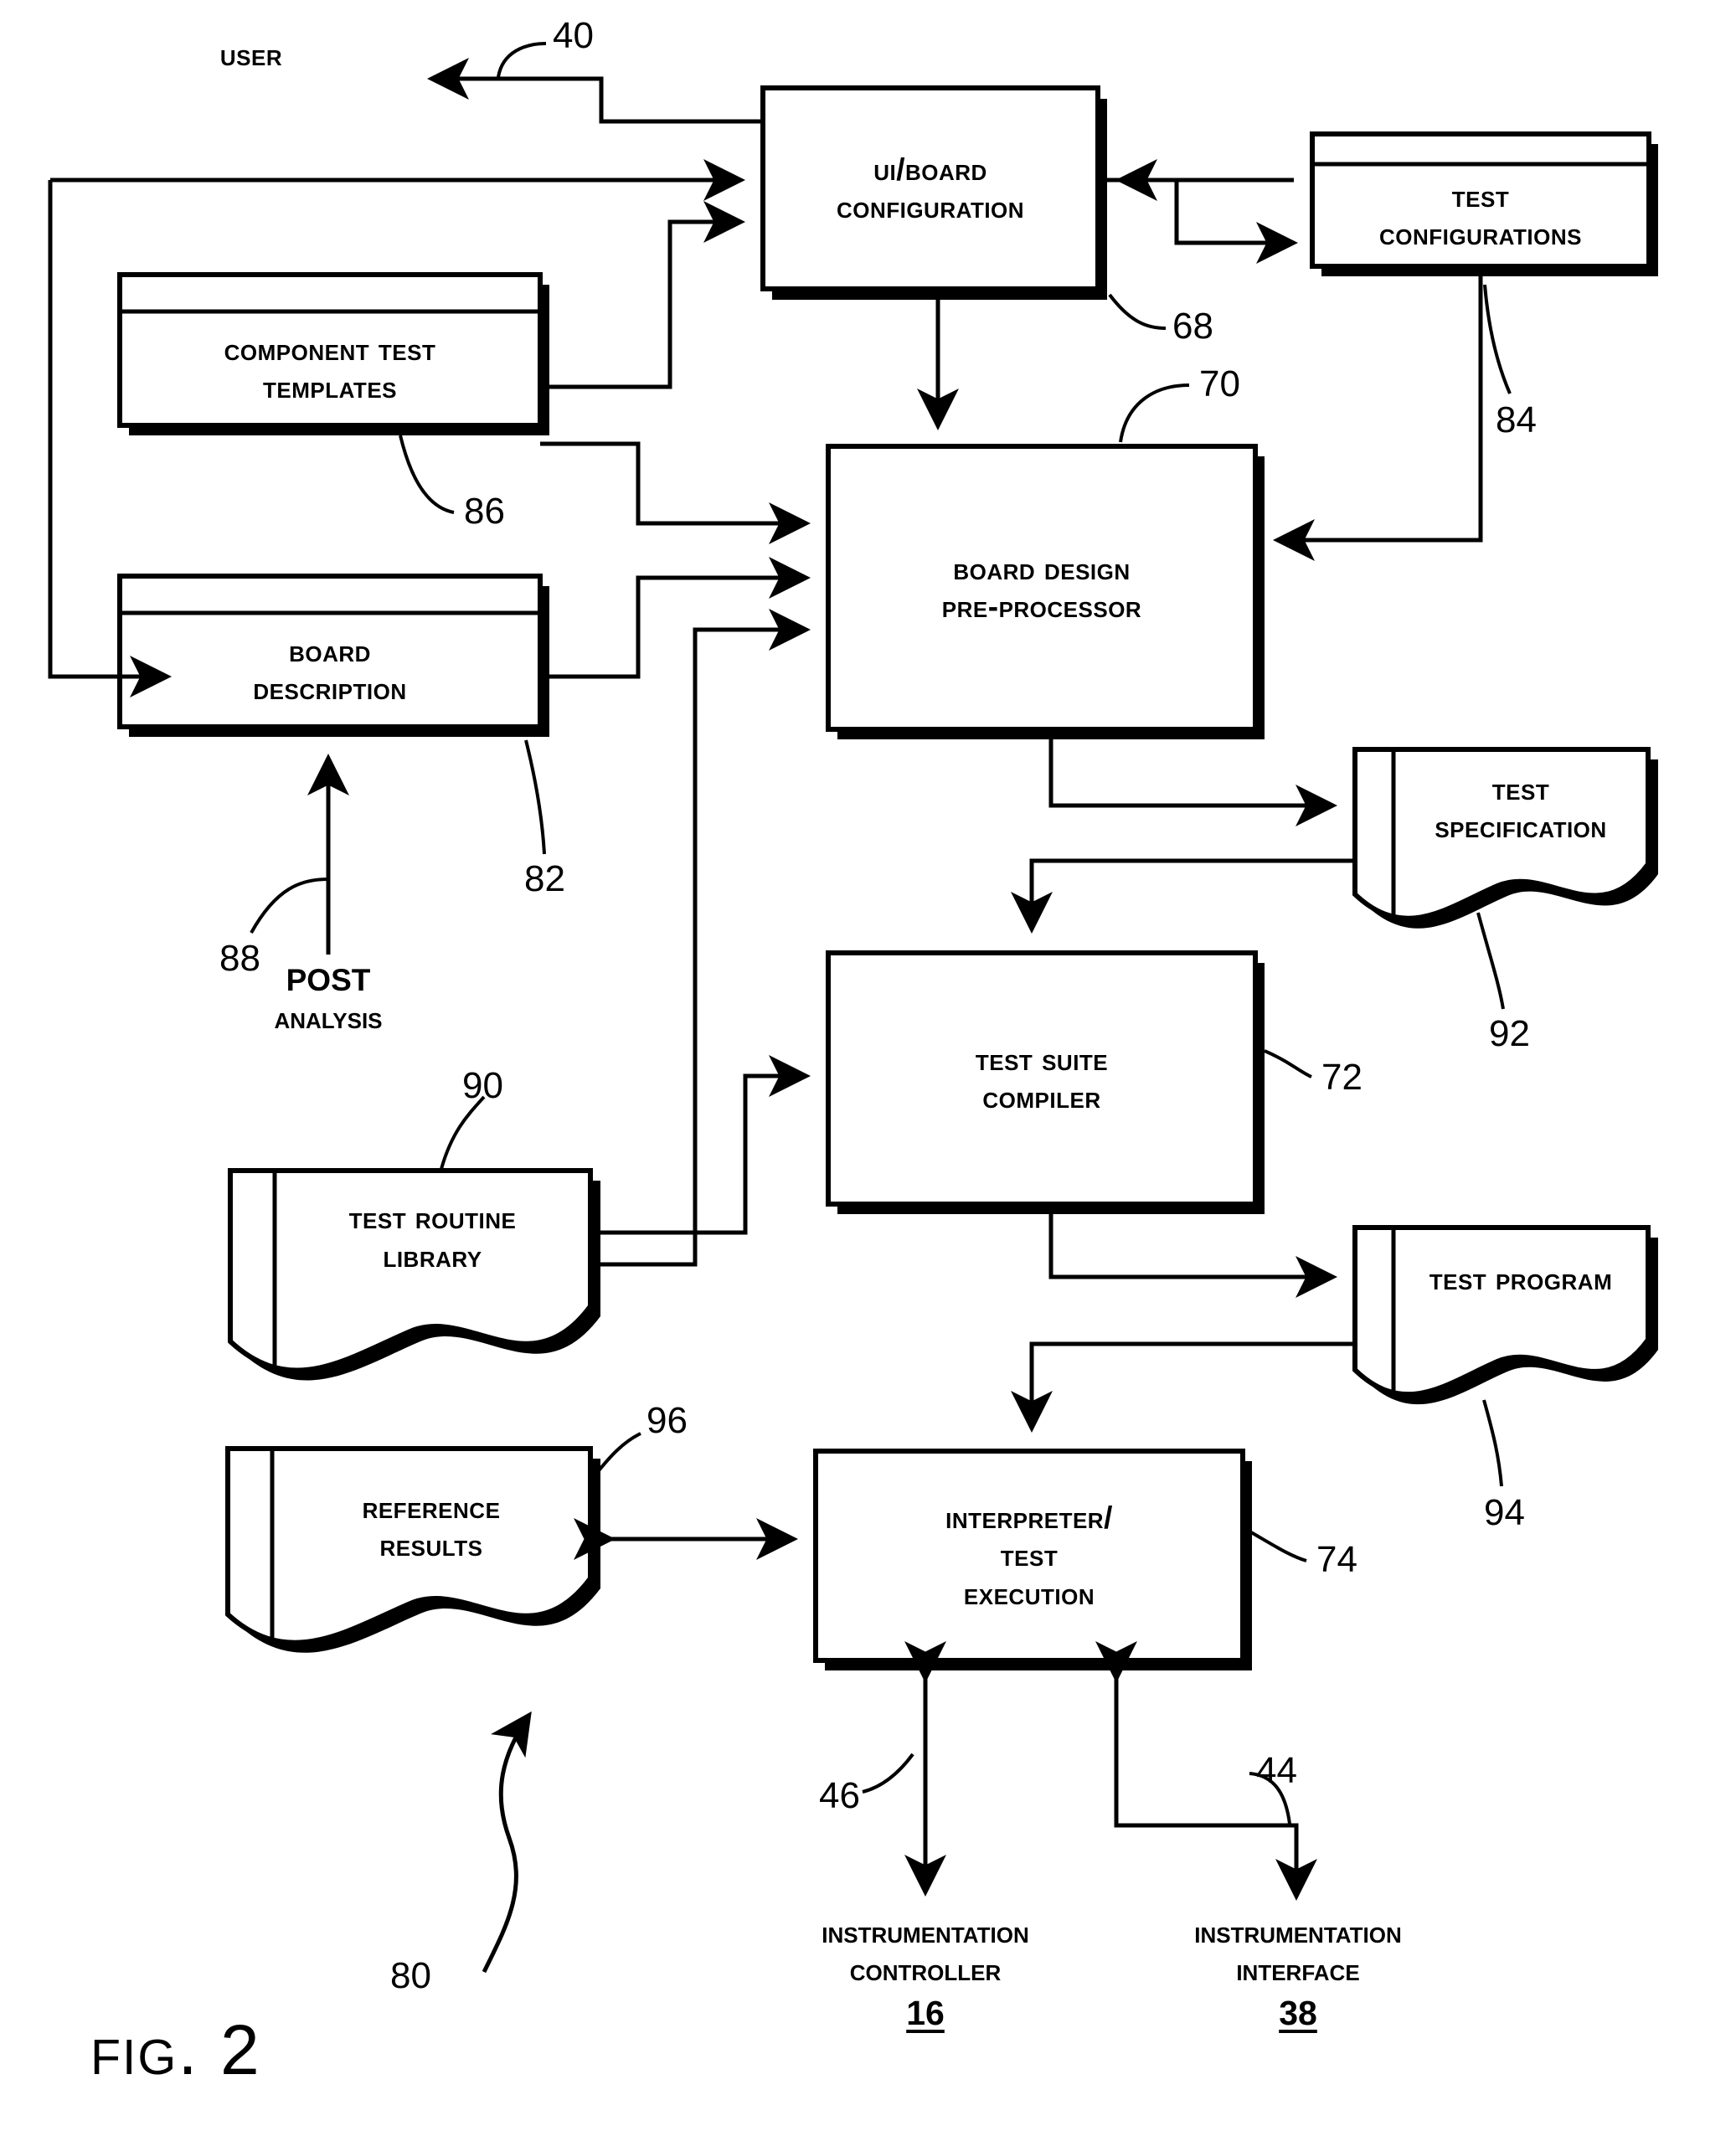  What do you see at coordinates (925, 1932) in the screenshot?
I see `instrumentation-controller-line1: Instrumentation` at bounding box center [925, 1932].